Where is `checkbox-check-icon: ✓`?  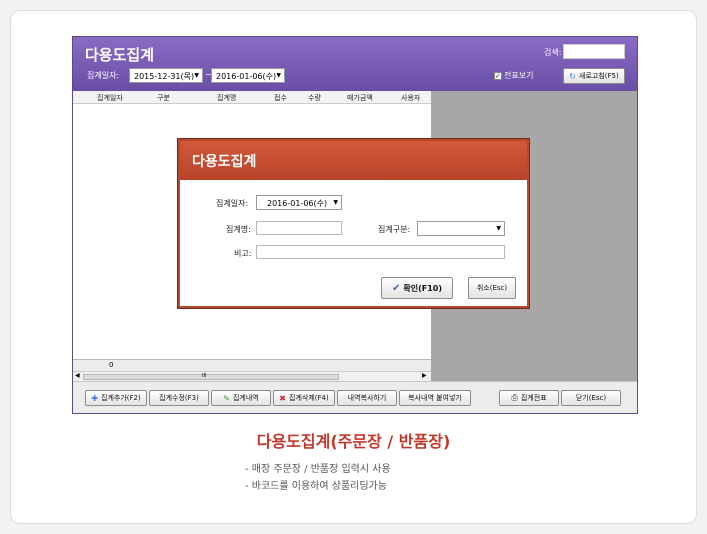 checkbox-check-icon: ✓ is located at coordinates (498, 75).